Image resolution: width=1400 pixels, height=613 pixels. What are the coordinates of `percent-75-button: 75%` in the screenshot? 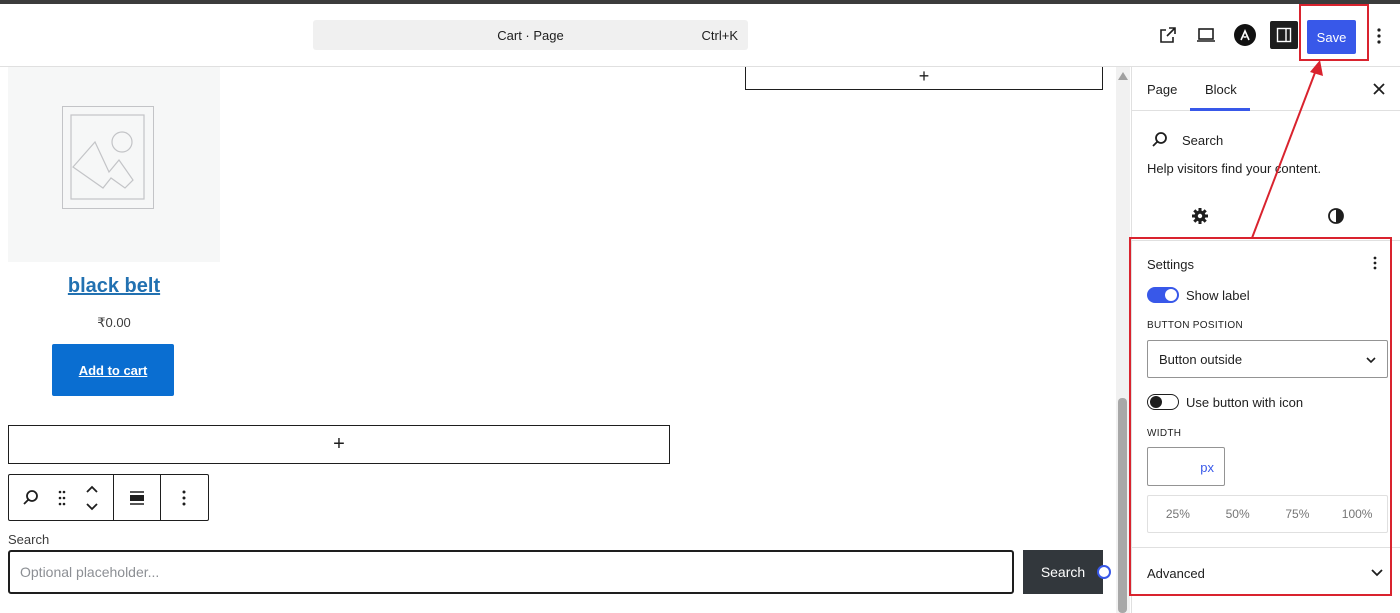 It's located at (1298, 514).